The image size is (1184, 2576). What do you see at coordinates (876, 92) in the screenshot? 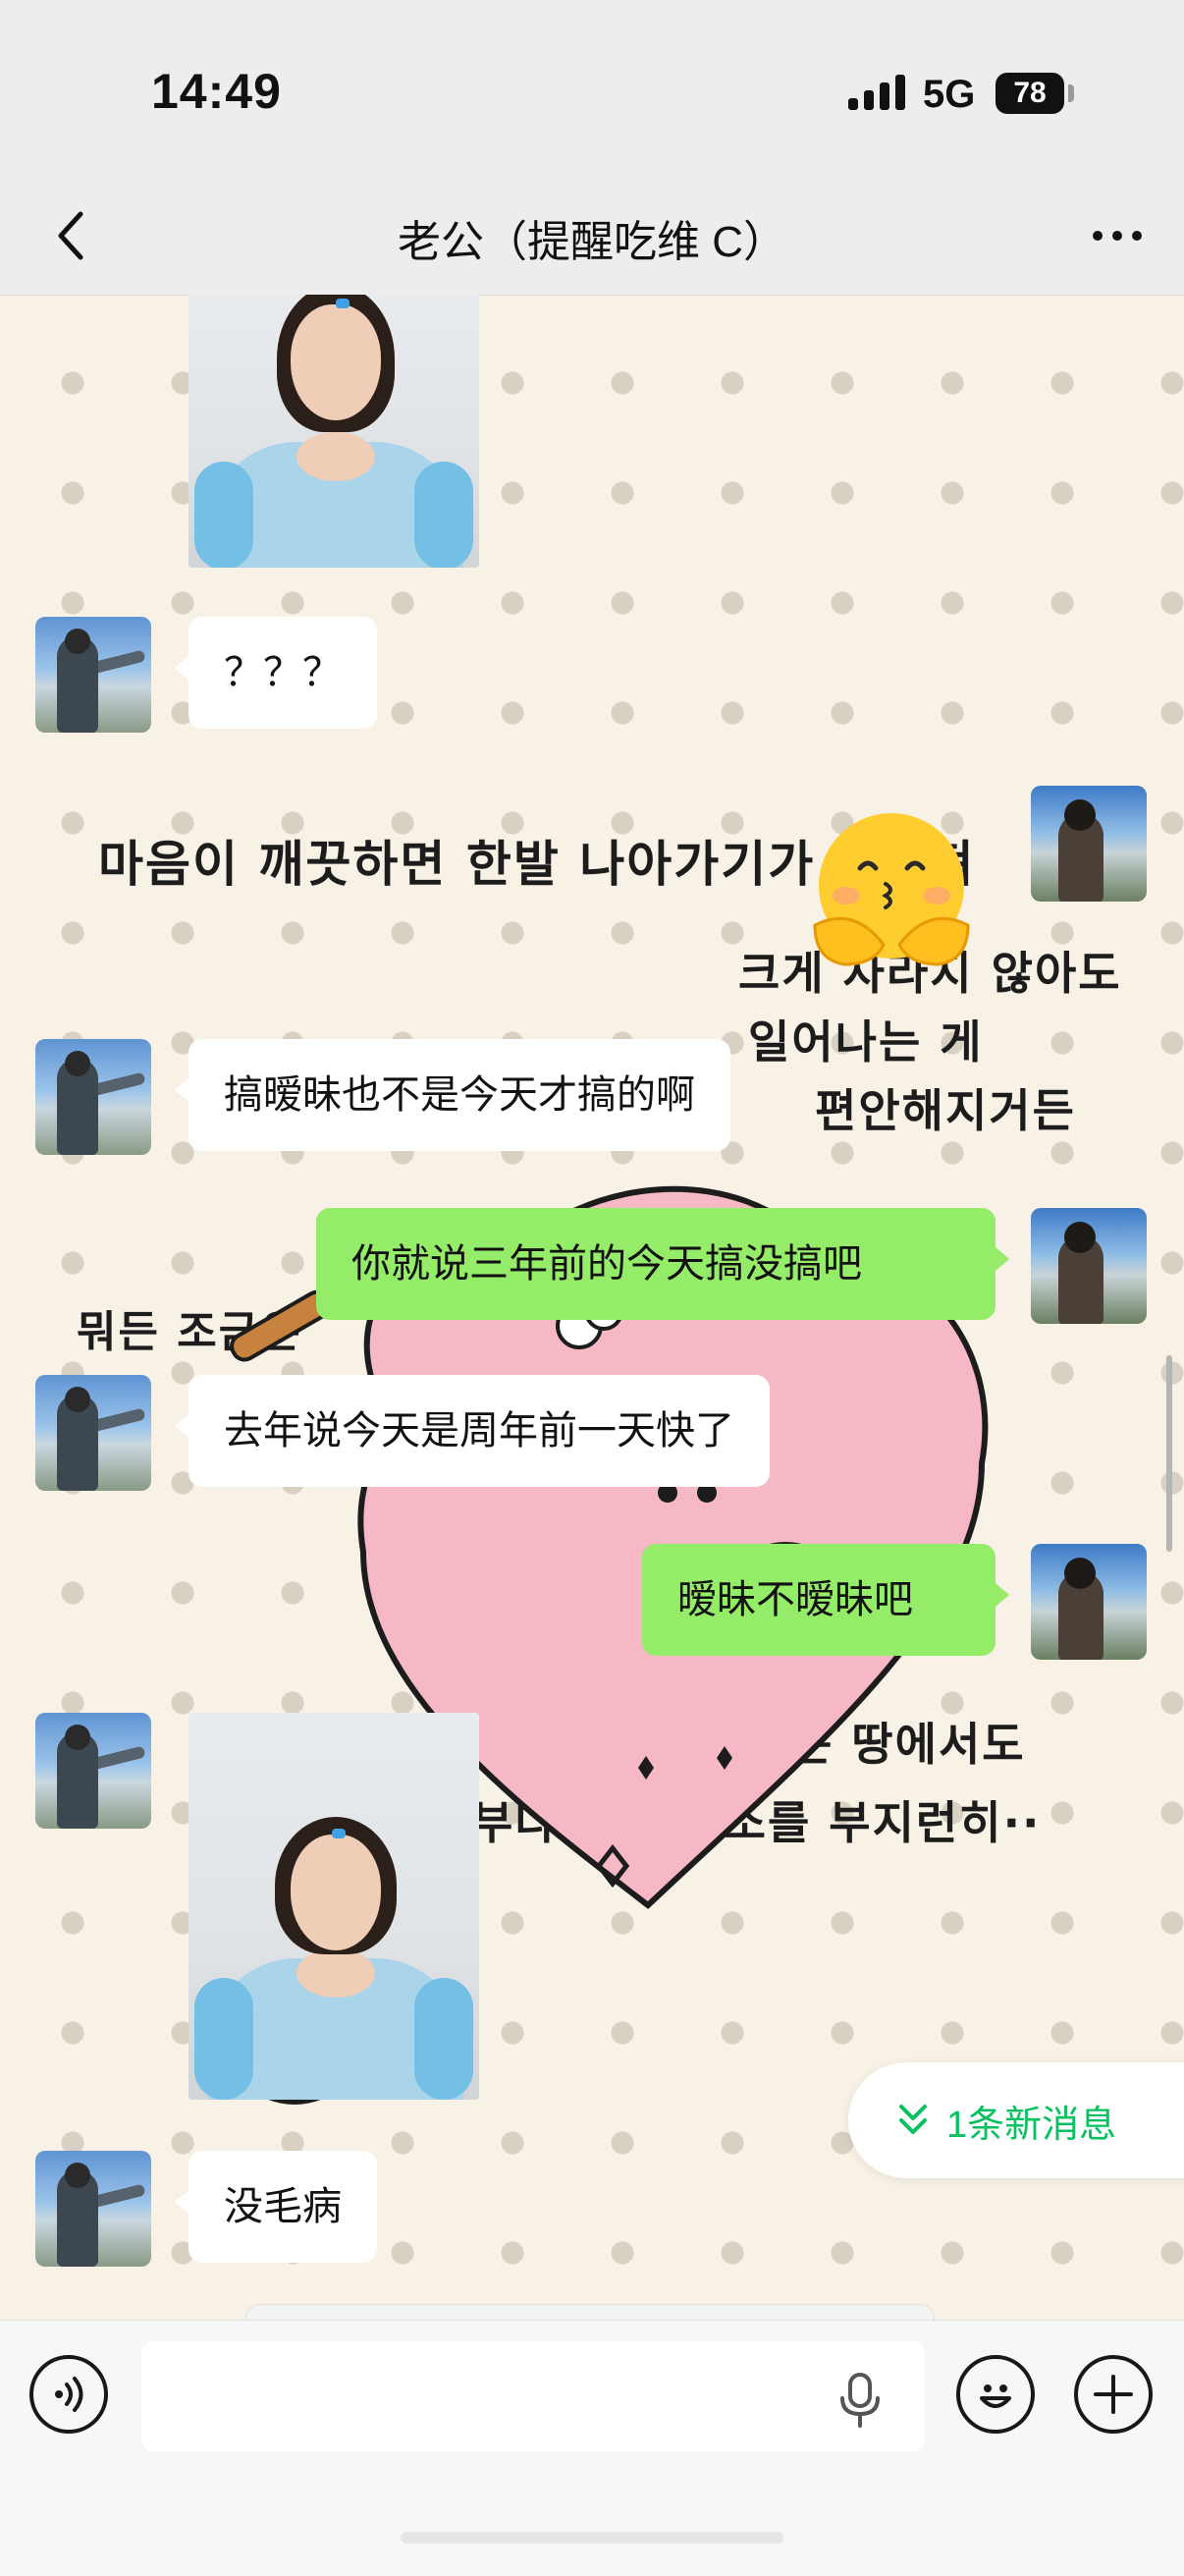
I see `signal-icon` at bounding box center [876, 92].